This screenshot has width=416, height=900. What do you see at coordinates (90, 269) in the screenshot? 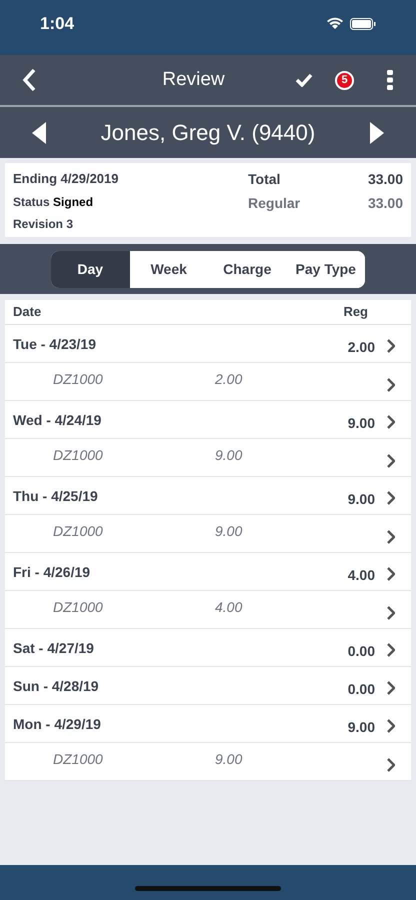
I see `tab: Day` at bounding box center [90, 269].